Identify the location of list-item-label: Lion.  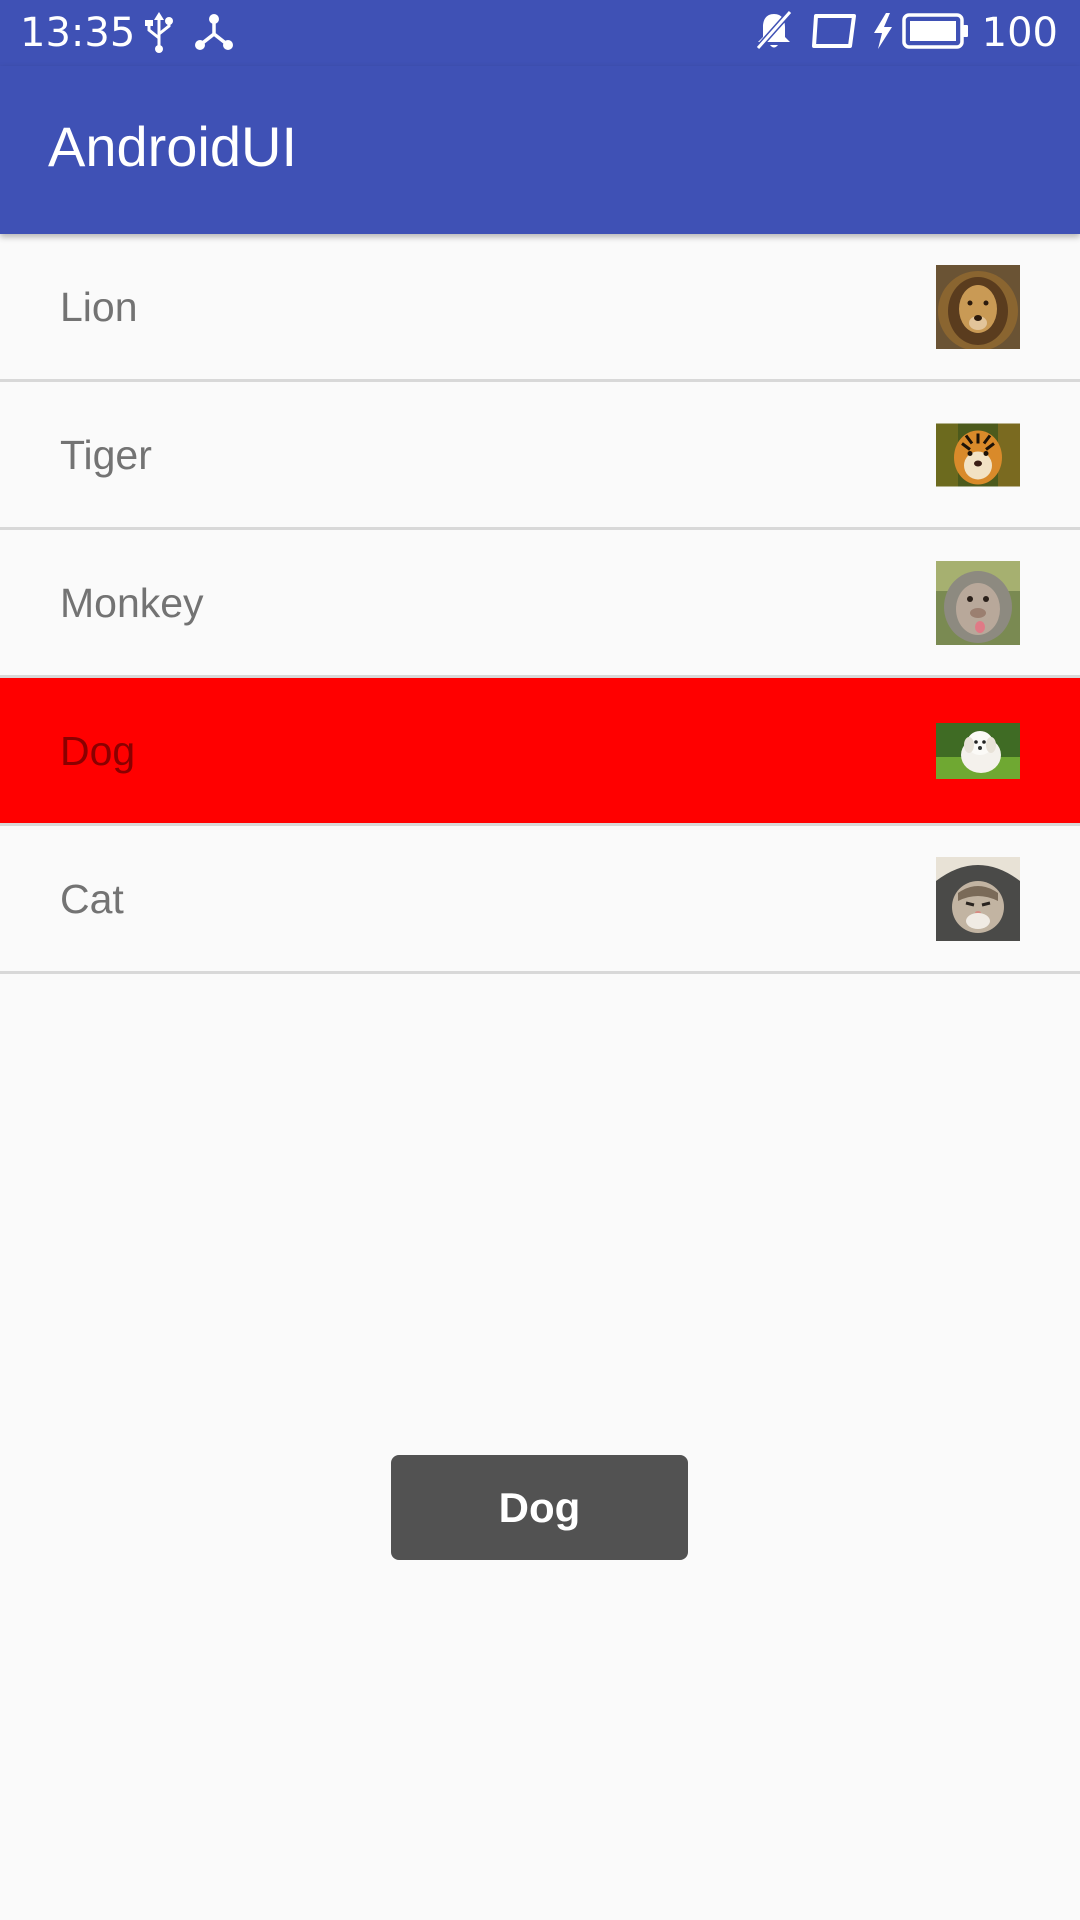
(99, 306).